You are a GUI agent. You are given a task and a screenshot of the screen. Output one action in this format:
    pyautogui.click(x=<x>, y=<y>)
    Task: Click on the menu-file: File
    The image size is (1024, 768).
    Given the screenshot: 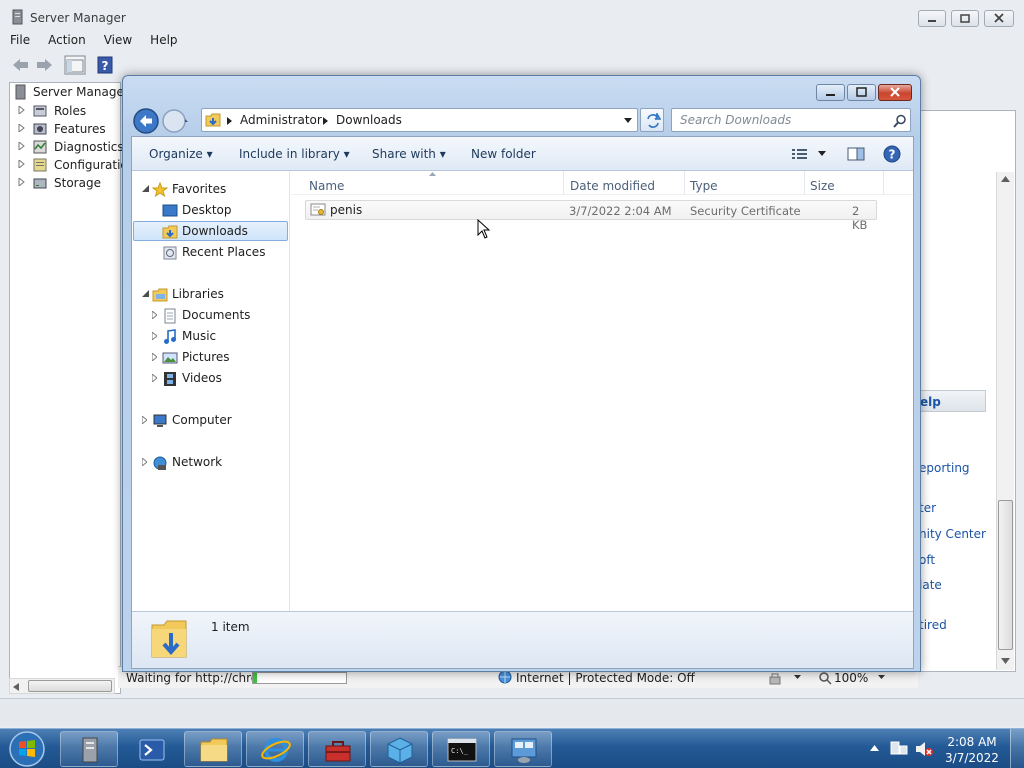 What is the action you would take?
    pyautogui.click(x=19, y=41)
    